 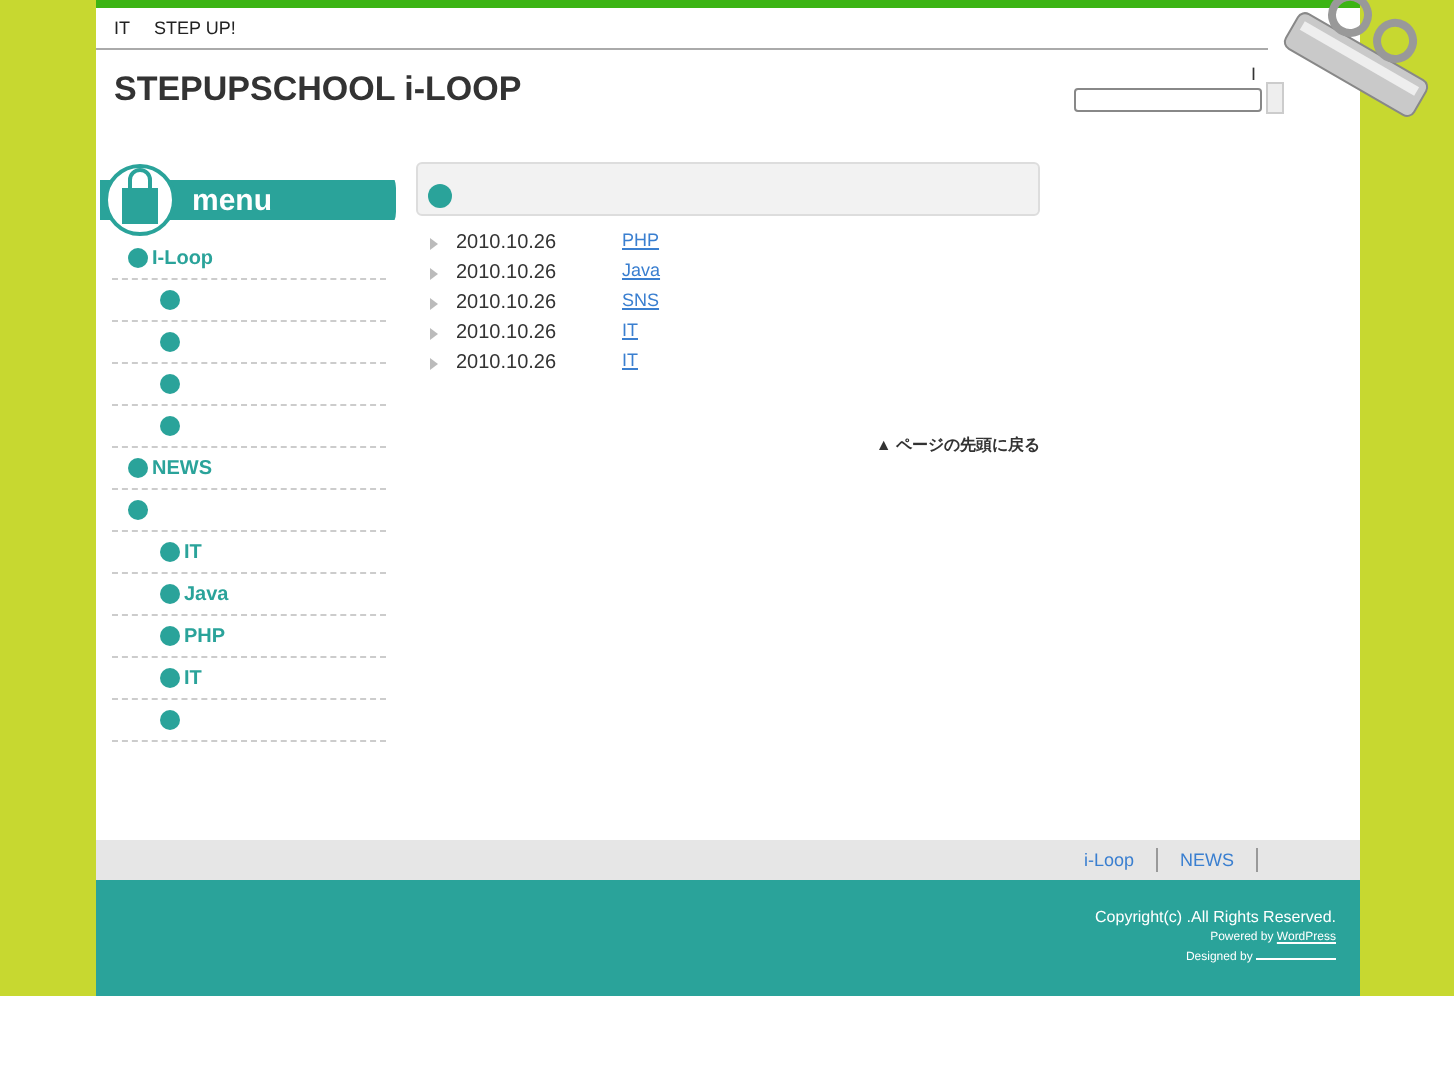 What do you see at coordinates (206, 594) in the screenshot?
I see `menu-link: Java` at bounding box center [206, 594].